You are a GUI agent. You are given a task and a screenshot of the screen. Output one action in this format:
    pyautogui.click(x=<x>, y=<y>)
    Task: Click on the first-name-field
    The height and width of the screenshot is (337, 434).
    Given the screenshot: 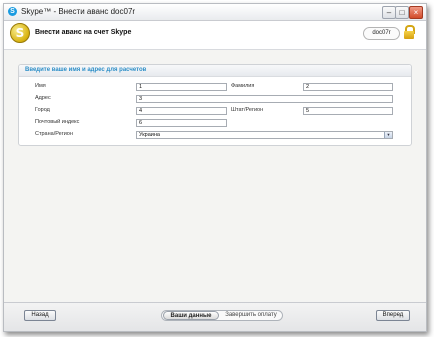 What is the action you would take?
    pyautogui.click(x=181, y=87)
    